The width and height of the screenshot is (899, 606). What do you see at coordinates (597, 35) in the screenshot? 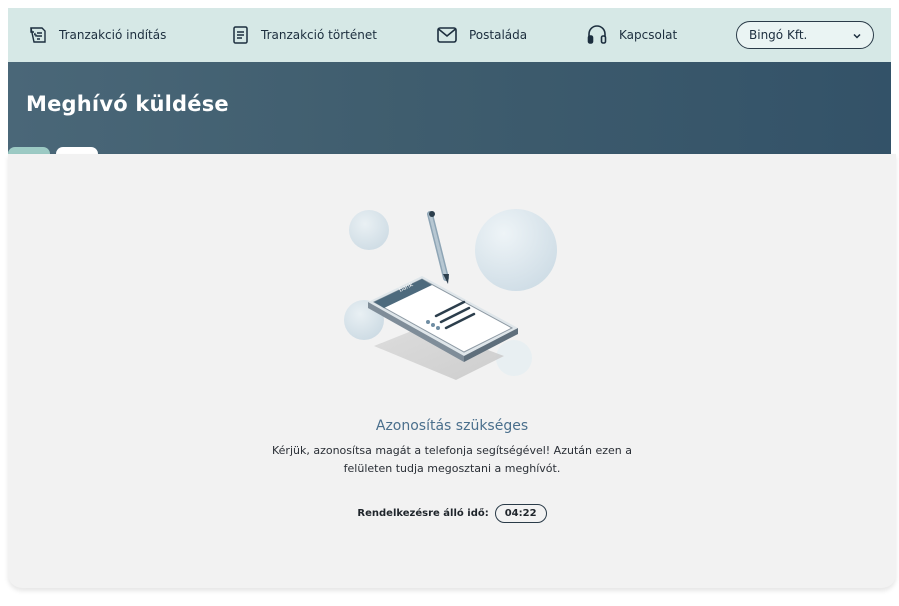
I see `headset-icon` at bounding box center [597, 35].